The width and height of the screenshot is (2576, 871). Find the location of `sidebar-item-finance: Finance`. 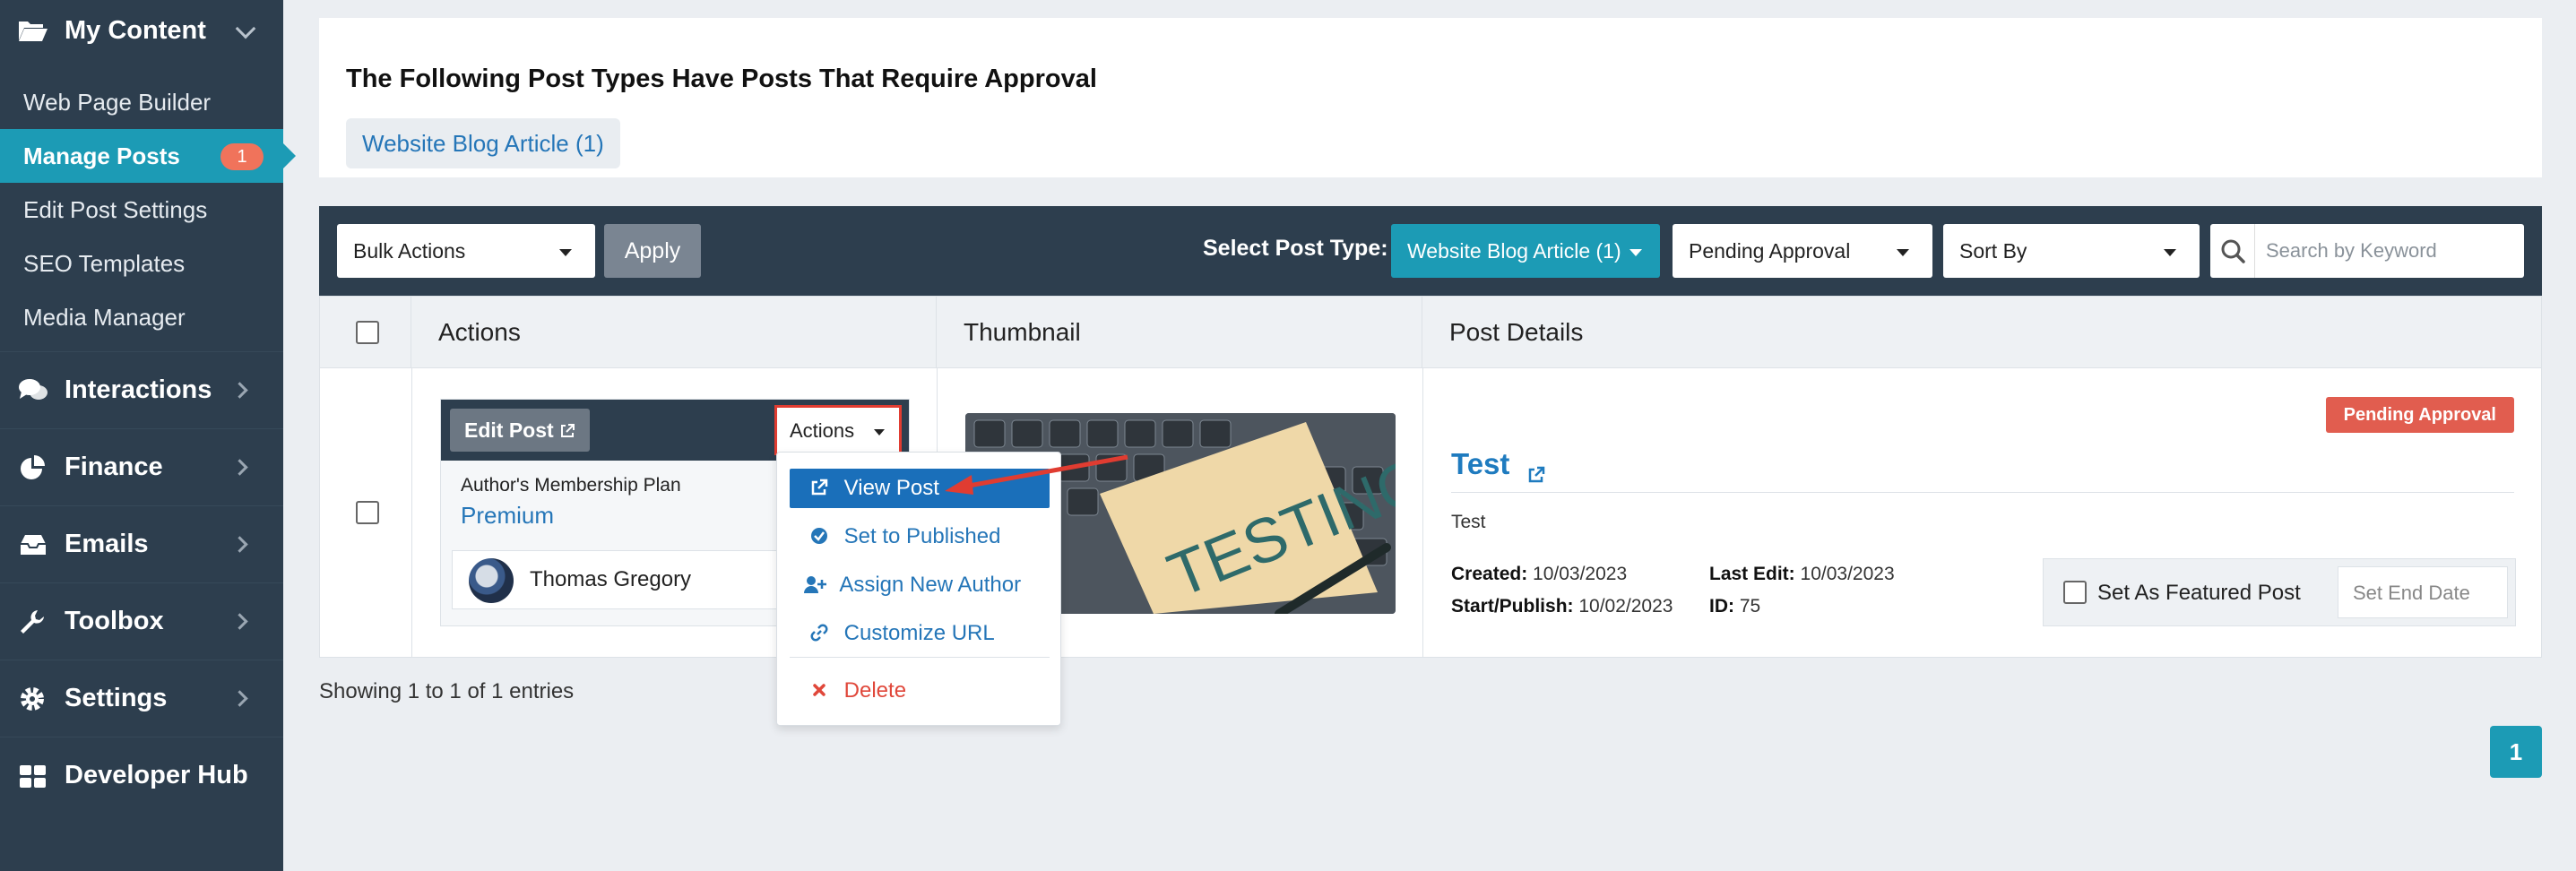

sidebar-item-finance: Finance is located at coordinates (141, 467).